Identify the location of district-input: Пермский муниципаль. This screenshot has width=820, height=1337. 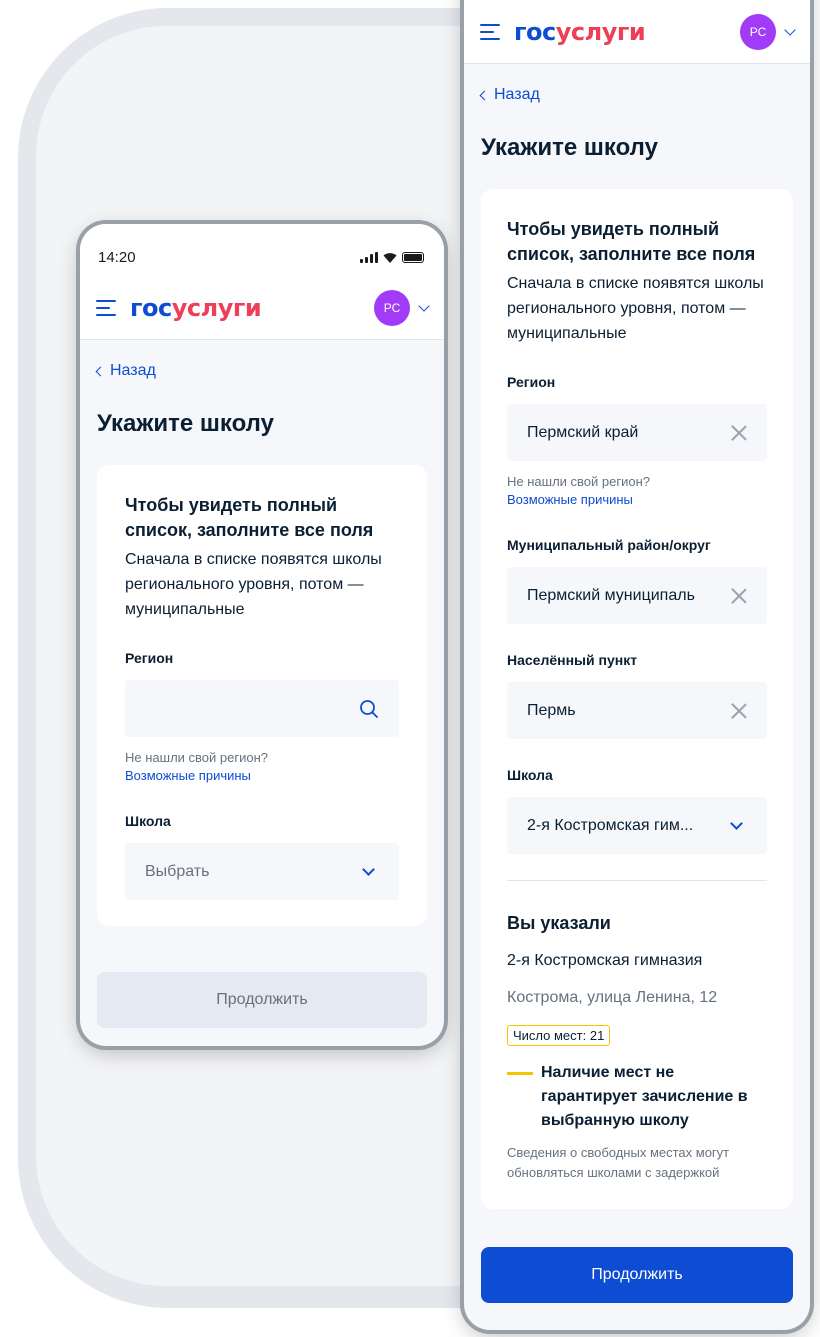
(637, 595).